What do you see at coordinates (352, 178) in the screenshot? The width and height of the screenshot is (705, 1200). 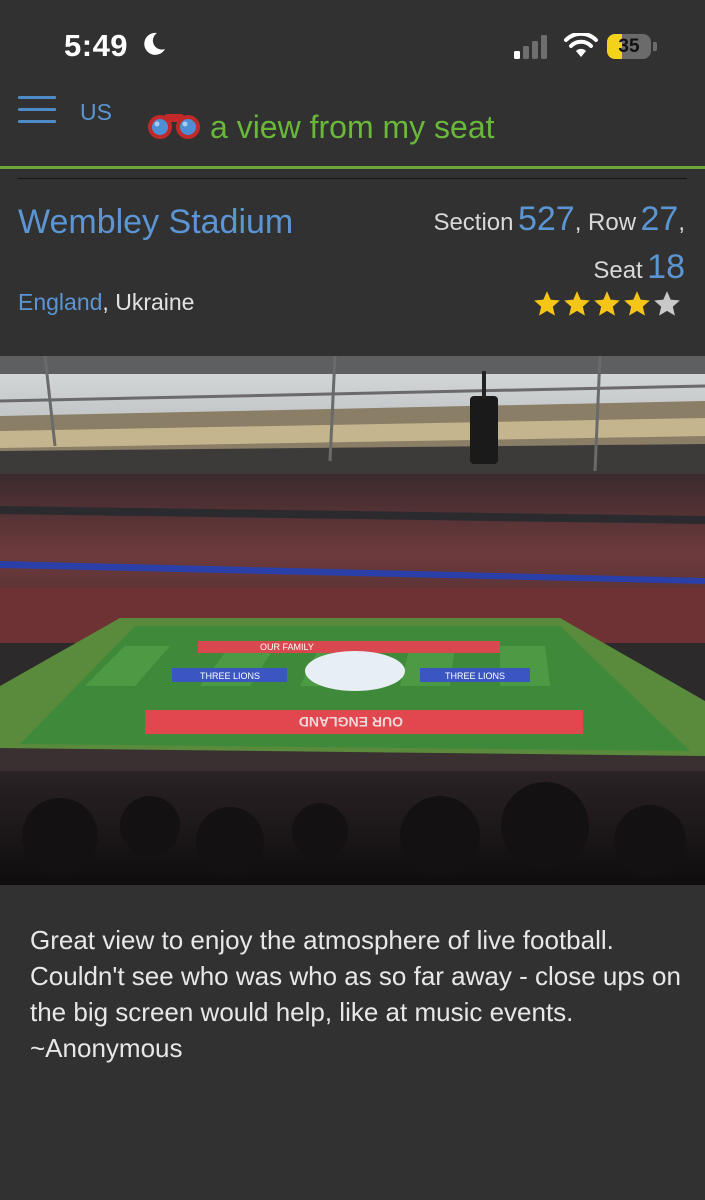 I see `section-divider` at bounding box center [352, 178].